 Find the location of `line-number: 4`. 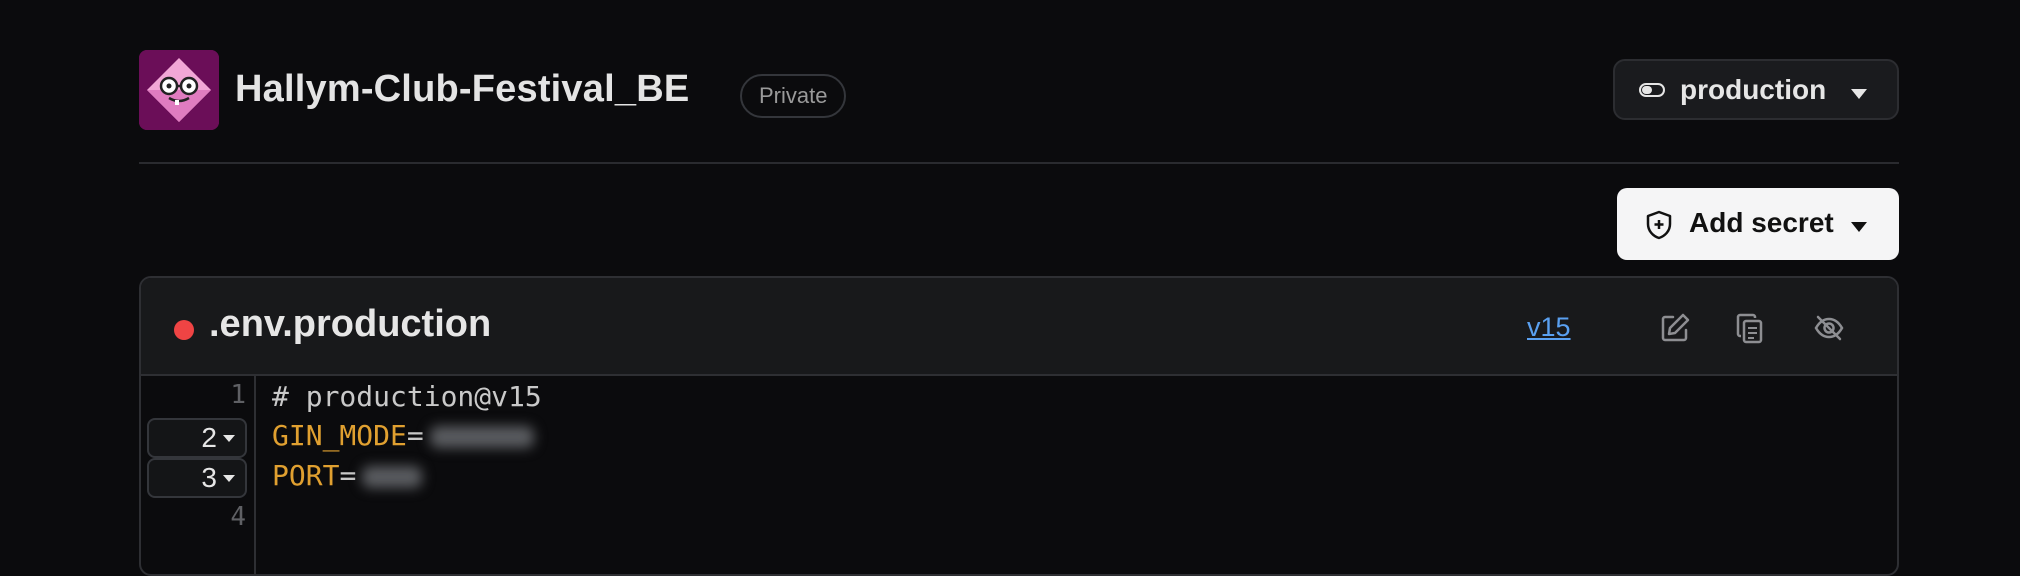

line-number: 4 is located at coordinates (238, 517).